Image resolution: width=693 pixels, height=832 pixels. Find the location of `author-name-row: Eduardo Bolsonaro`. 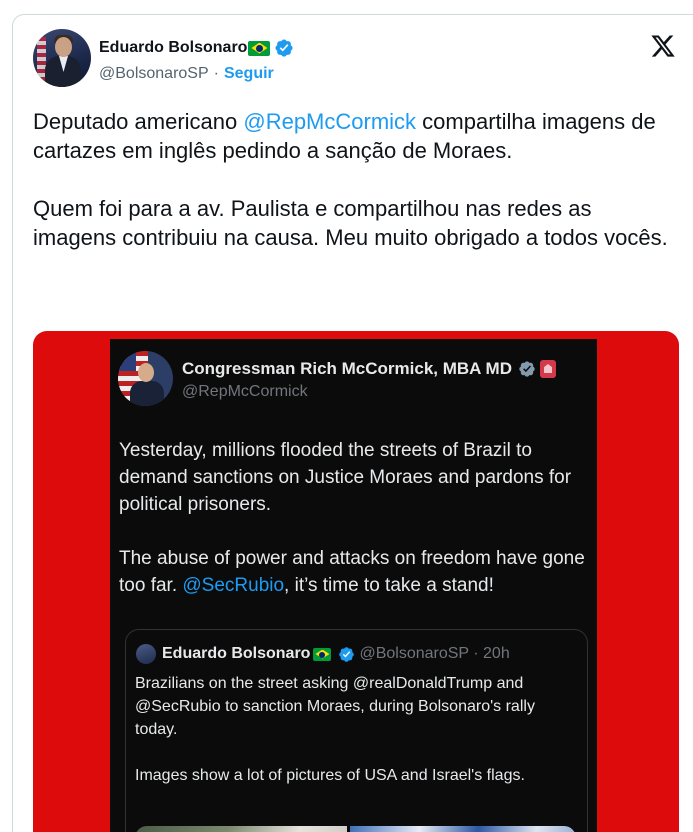

author-name-row: Eduardo Bolsonaro is located at coordinates (196, 48).